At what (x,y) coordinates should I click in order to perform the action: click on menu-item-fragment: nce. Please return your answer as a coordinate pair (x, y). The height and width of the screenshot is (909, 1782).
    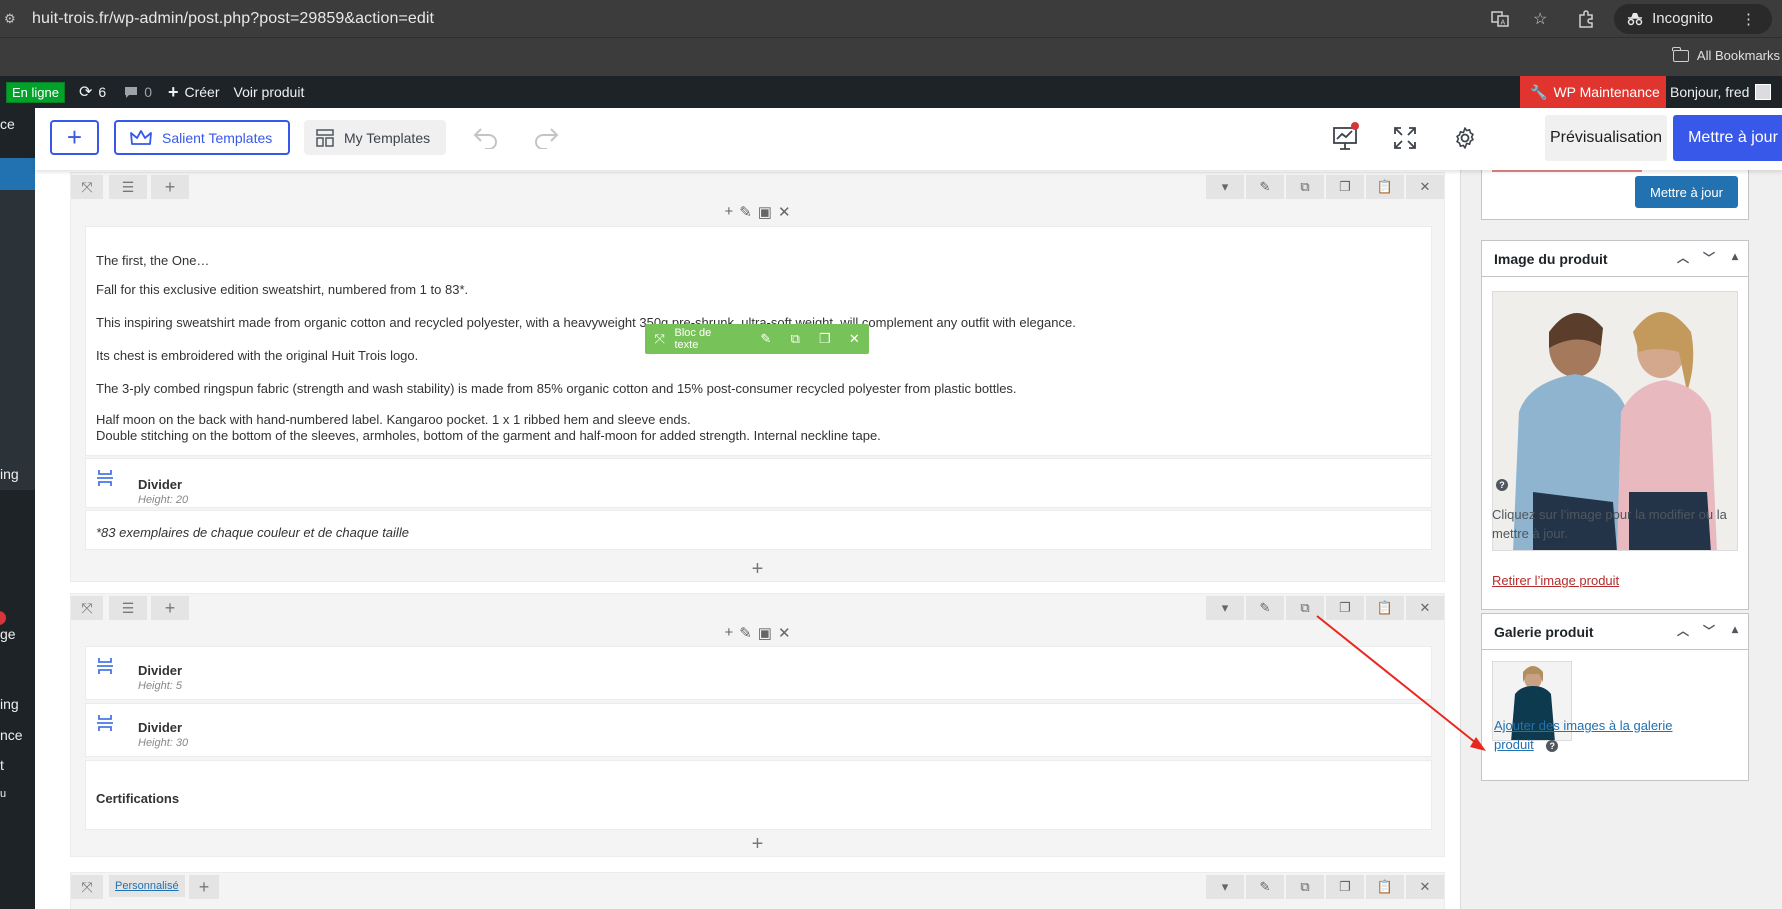
    Looking at the image, I should click on (11, 735).